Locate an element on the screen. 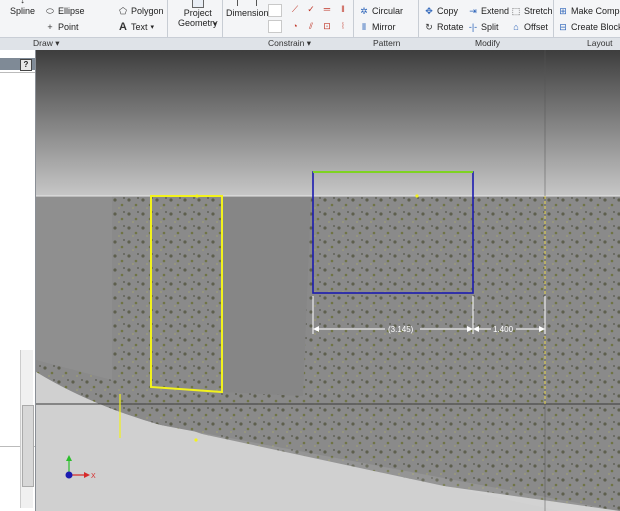 This screenshot has height=511, width=620. cube-icon is located at coordinates (197, 4).